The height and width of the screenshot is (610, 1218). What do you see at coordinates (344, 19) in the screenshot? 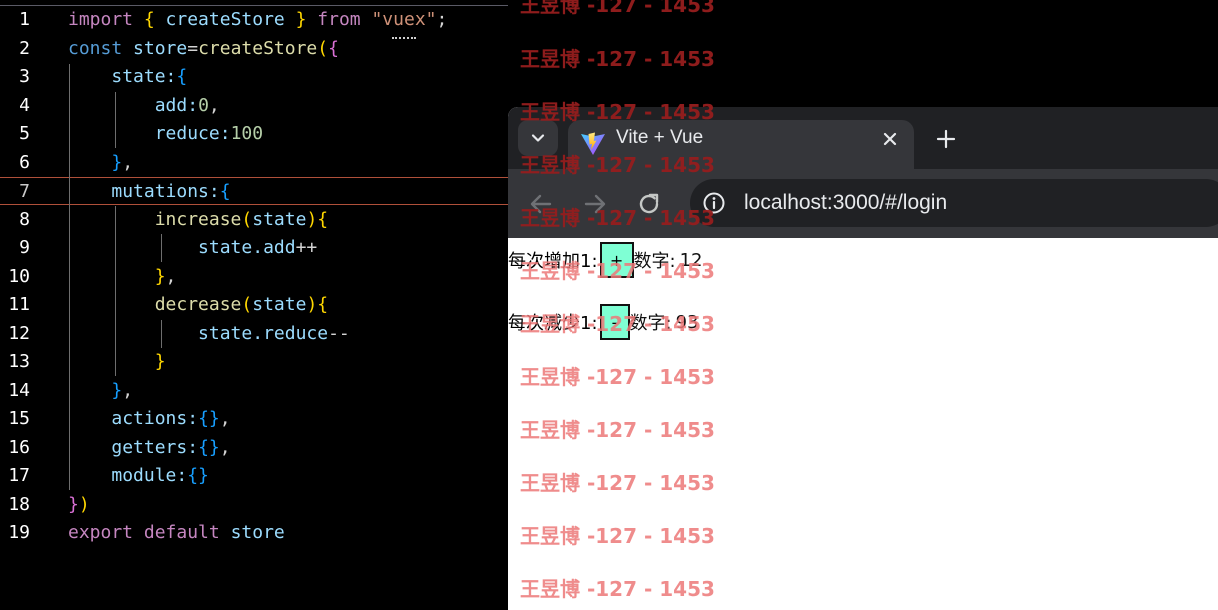
I see `code-token: from` at bounding box center [344, 19].